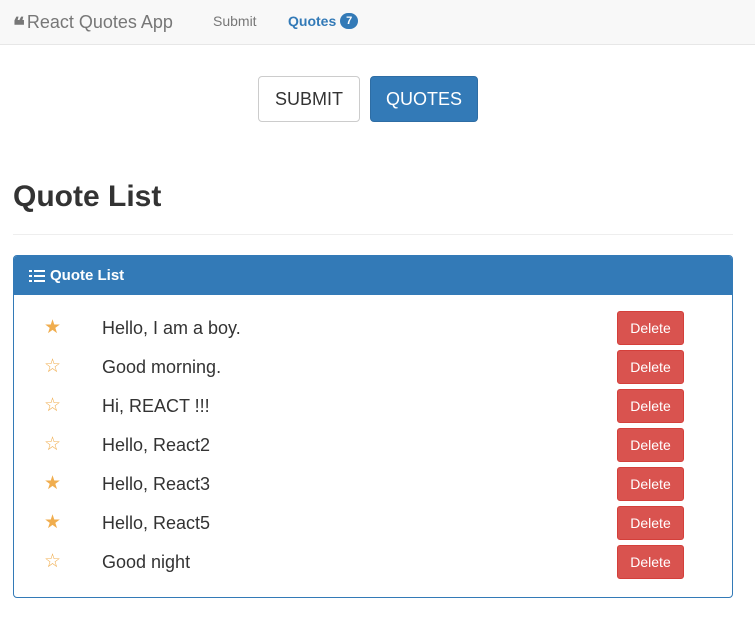  I want to click on quotes-button: QUOTES, so click(424, 99).